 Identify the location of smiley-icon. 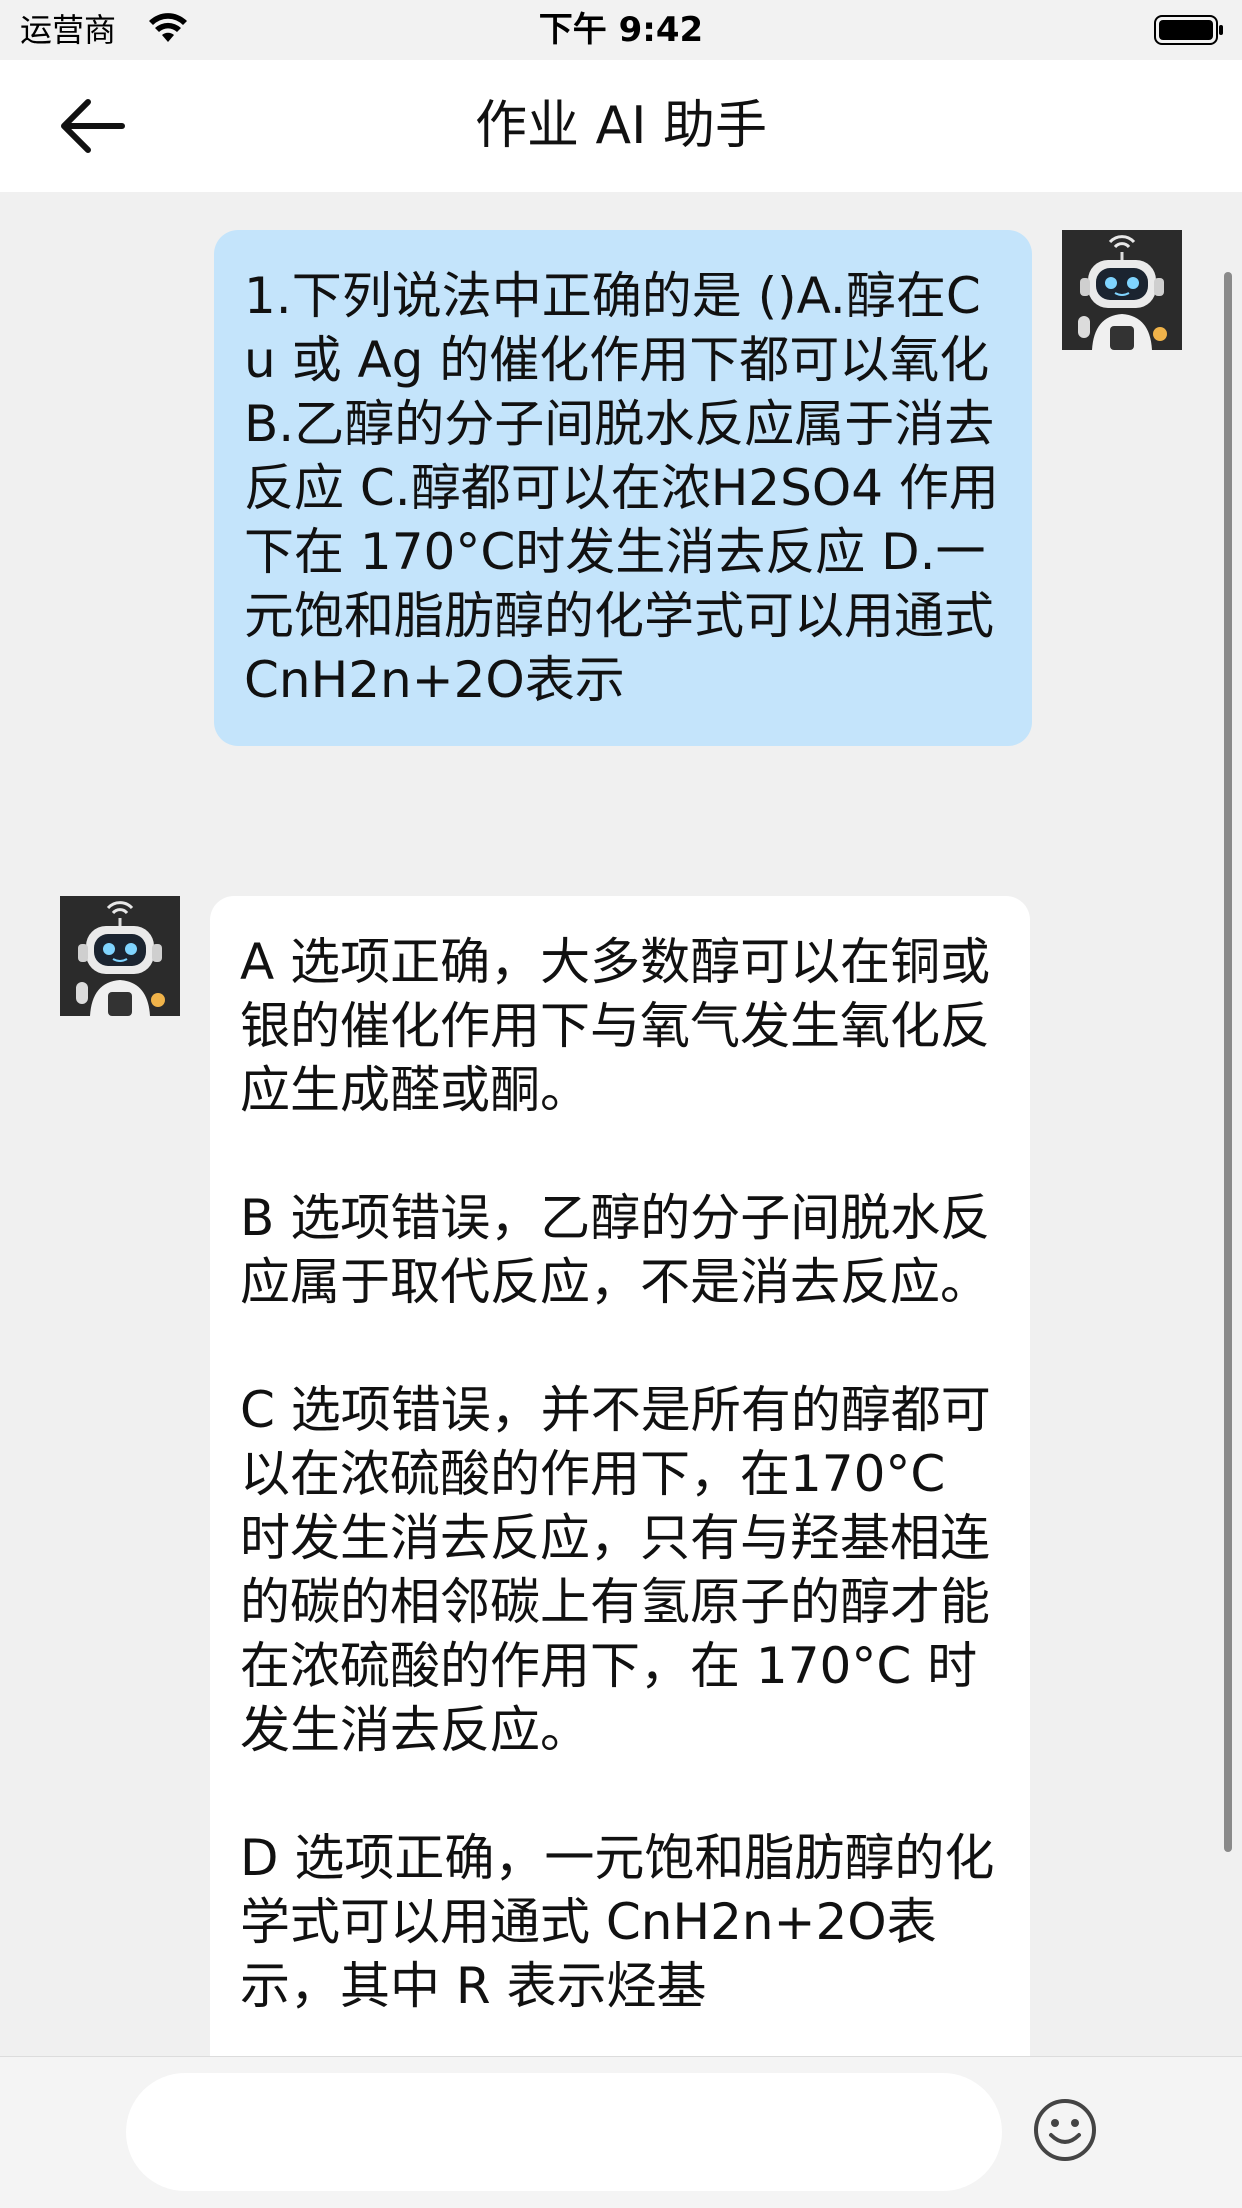
(1065, 2130).